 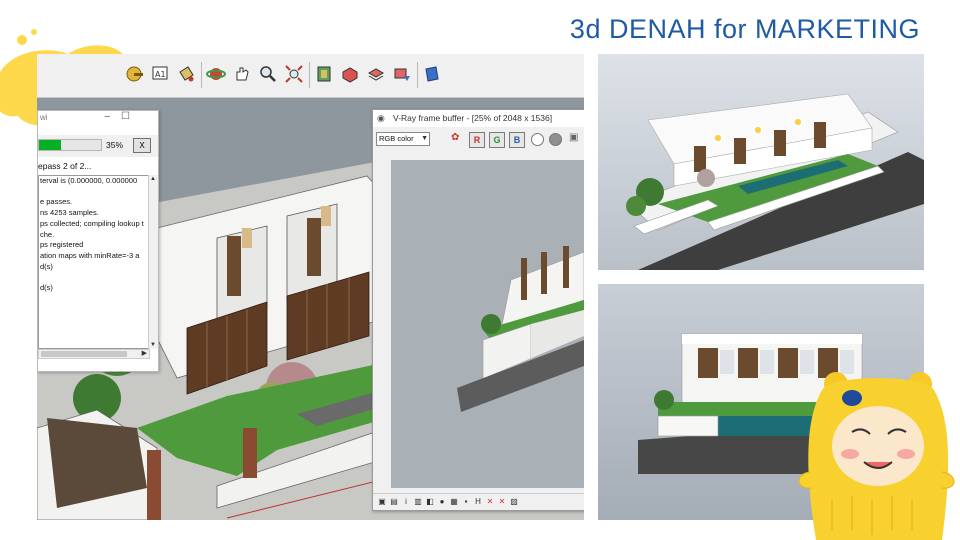 I want to click on progress-row: 35% X, so click(x=98, y=146).